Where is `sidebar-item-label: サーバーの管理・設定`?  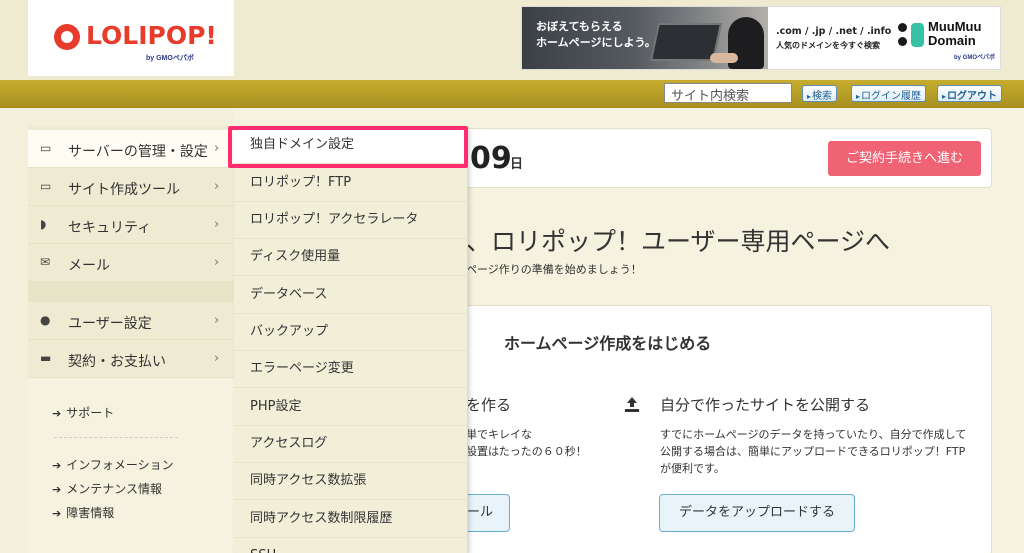
sidebar-item-label: サーバーの管理・設定 is located at coordinates (138, 152).